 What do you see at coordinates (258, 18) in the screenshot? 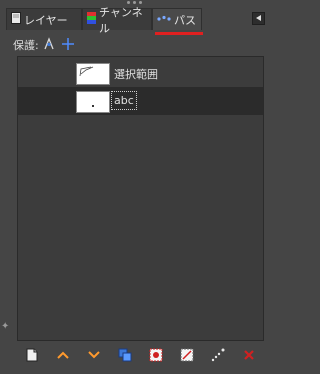
I see `tab-menu-button` at bounding box center [258, 18].